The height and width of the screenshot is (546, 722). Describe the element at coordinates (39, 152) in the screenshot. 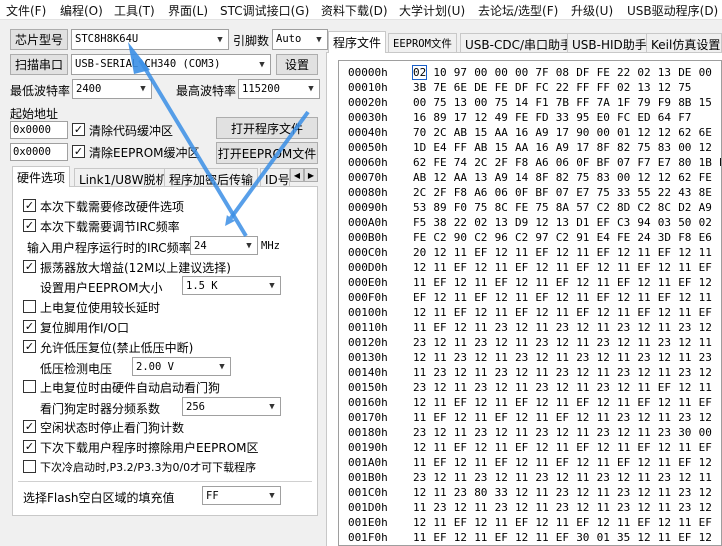

I see `eeprom-address-input: 0x0000` at that location.